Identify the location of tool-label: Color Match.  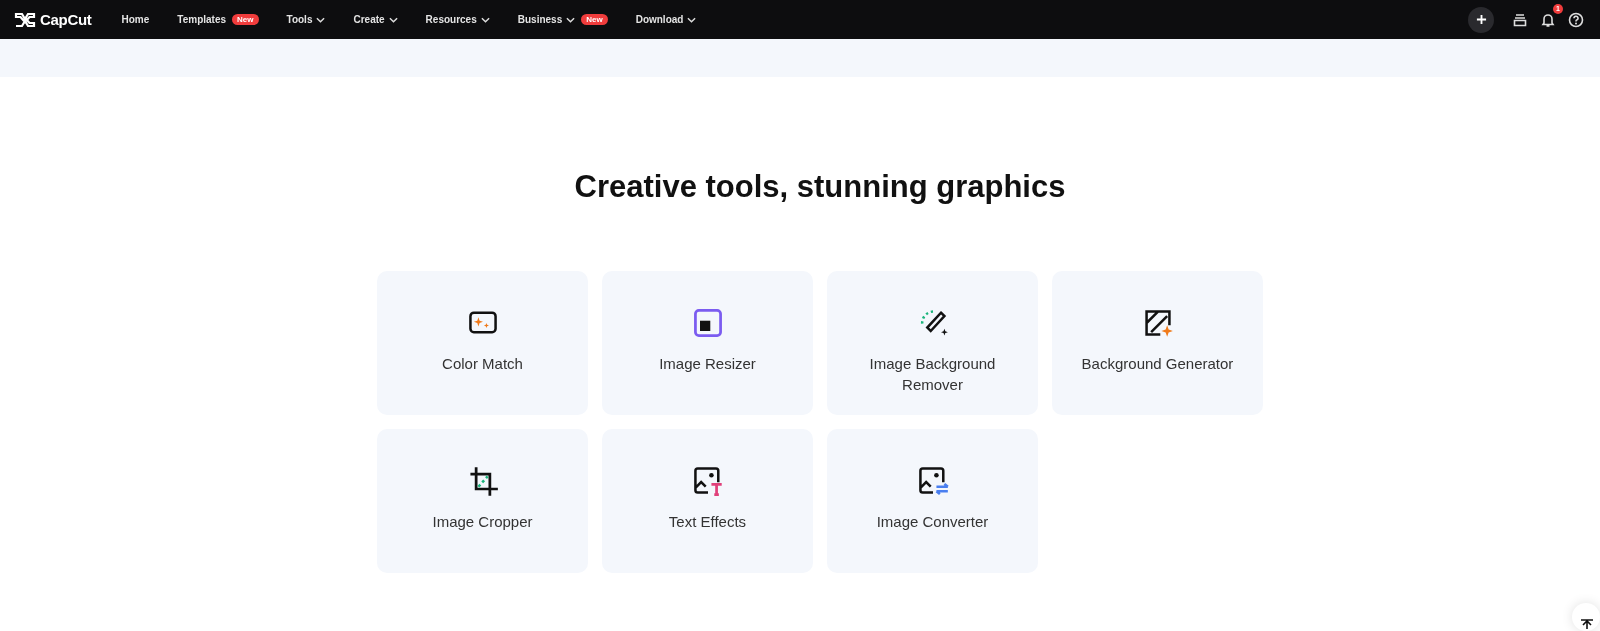
(482, 364).